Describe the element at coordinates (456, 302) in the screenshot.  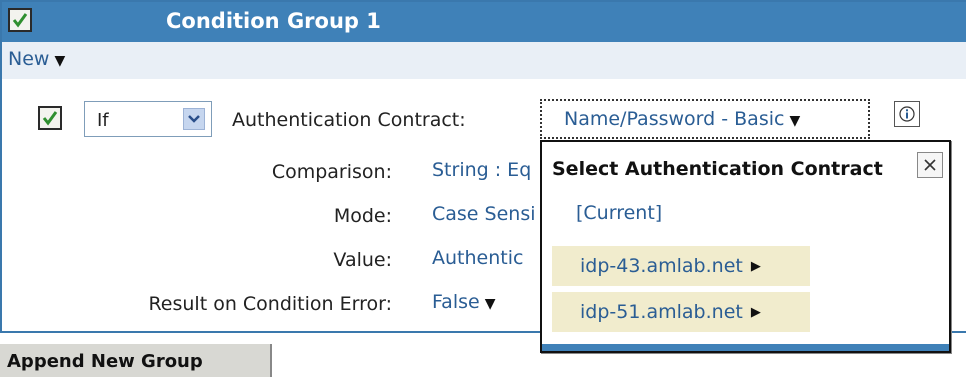
I see `error-value: False` at that location.